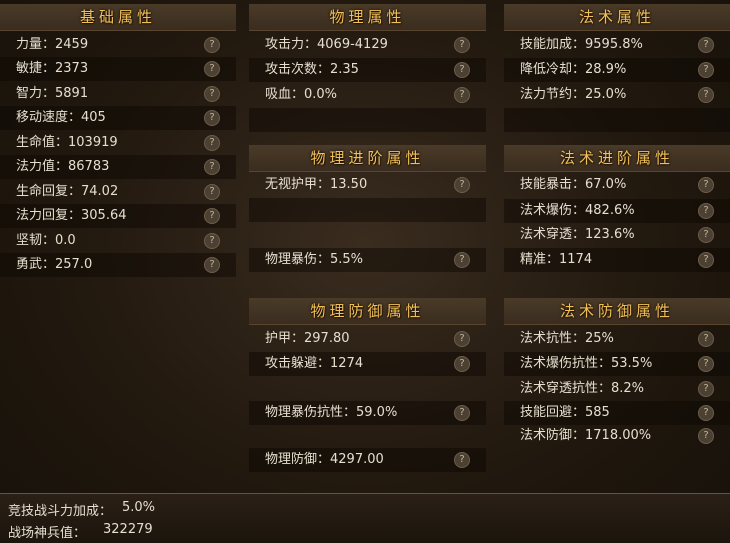 This screenshot has width=730, height=543. I want to click on stat-label: 法术抗性：25%, so click(567, 338).